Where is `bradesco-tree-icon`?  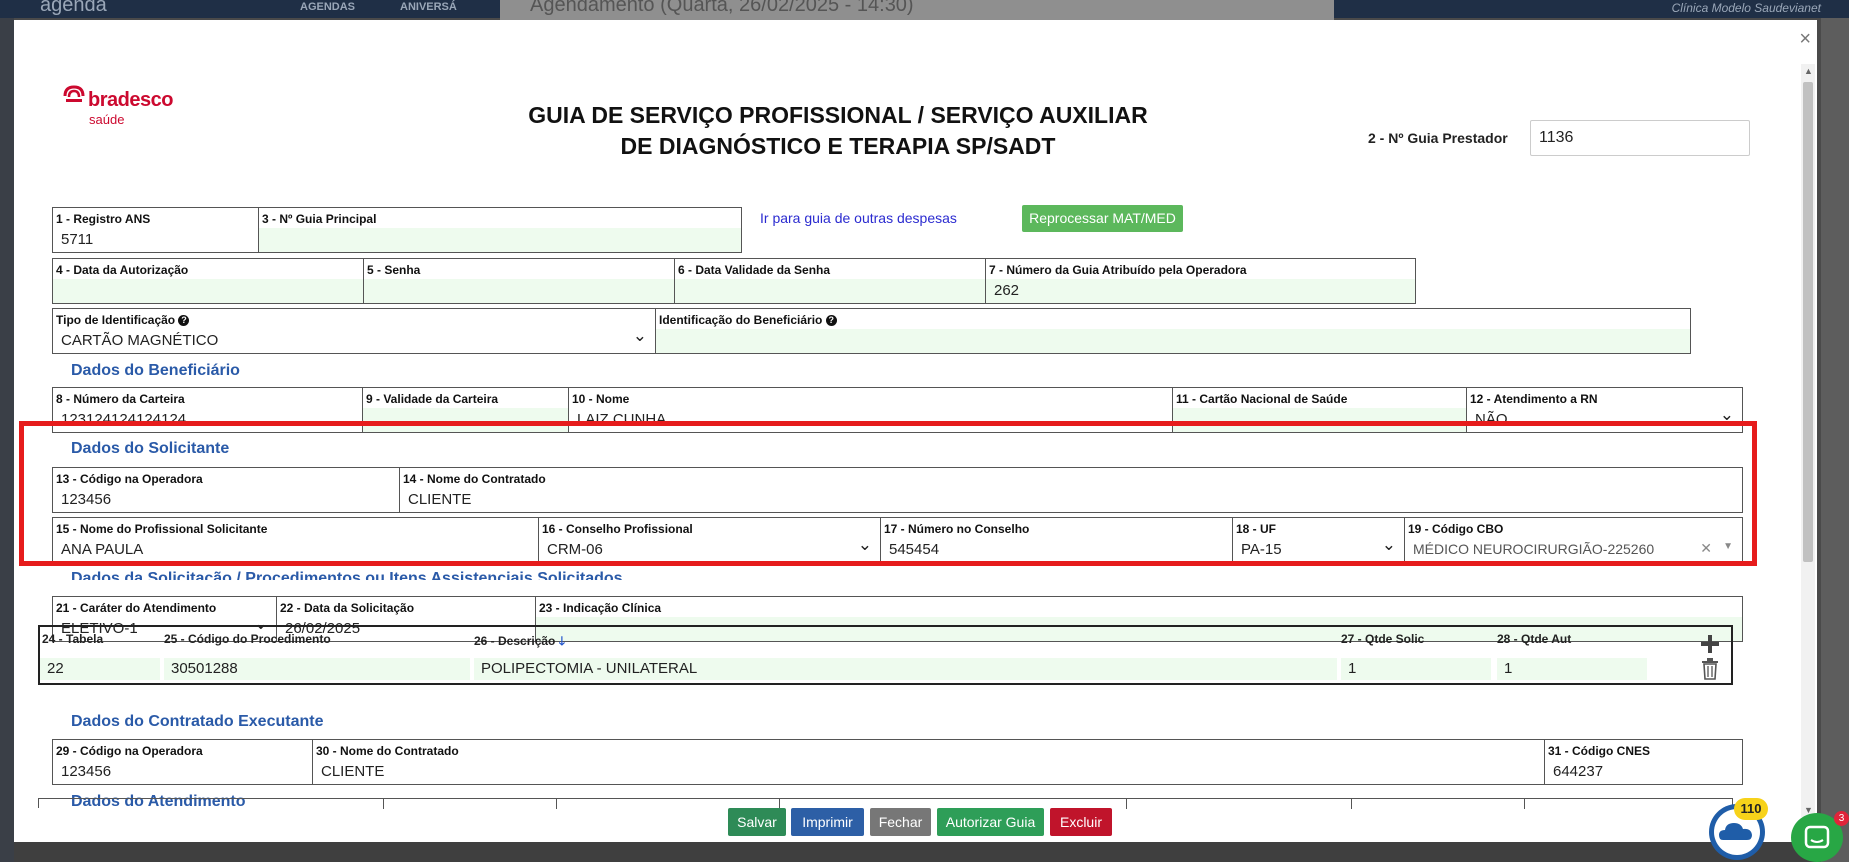
bradesco-tree-icon is located at coordinates (74, 93).